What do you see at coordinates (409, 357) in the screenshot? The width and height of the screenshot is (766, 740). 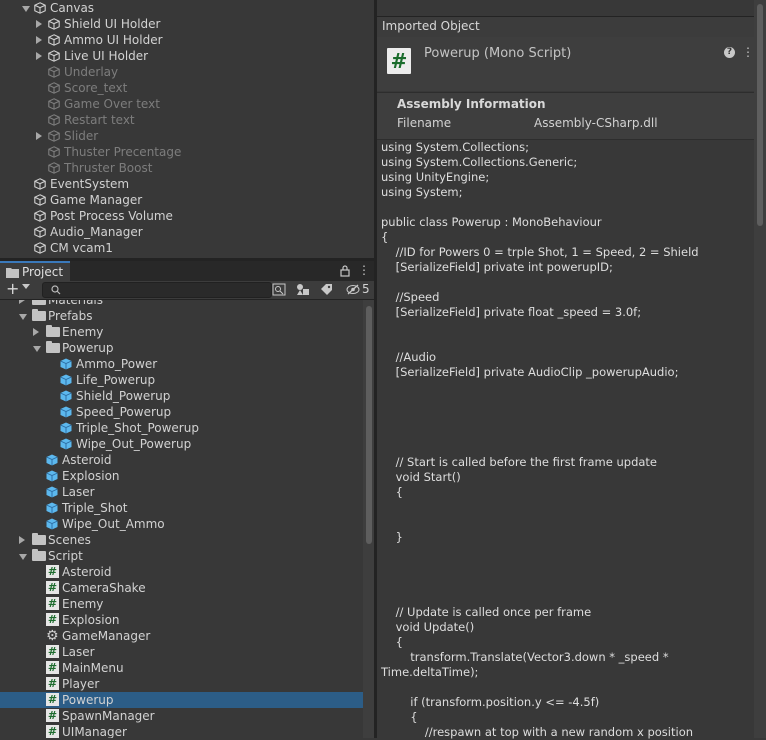 I see `code-line: //Audio` at bounding box center [409, 357].